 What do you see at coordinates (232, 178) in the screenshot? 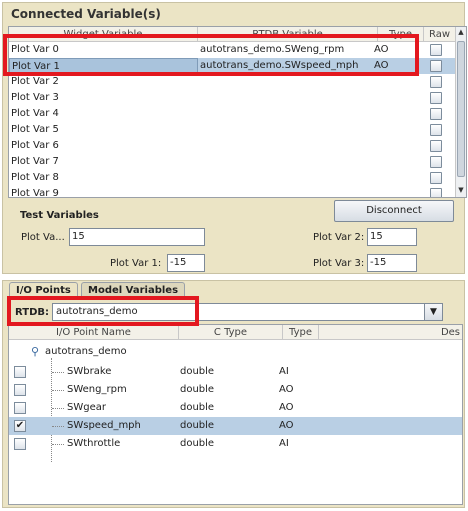
I see `table-row: Plot Var 8` at bounding box center [232, 178].